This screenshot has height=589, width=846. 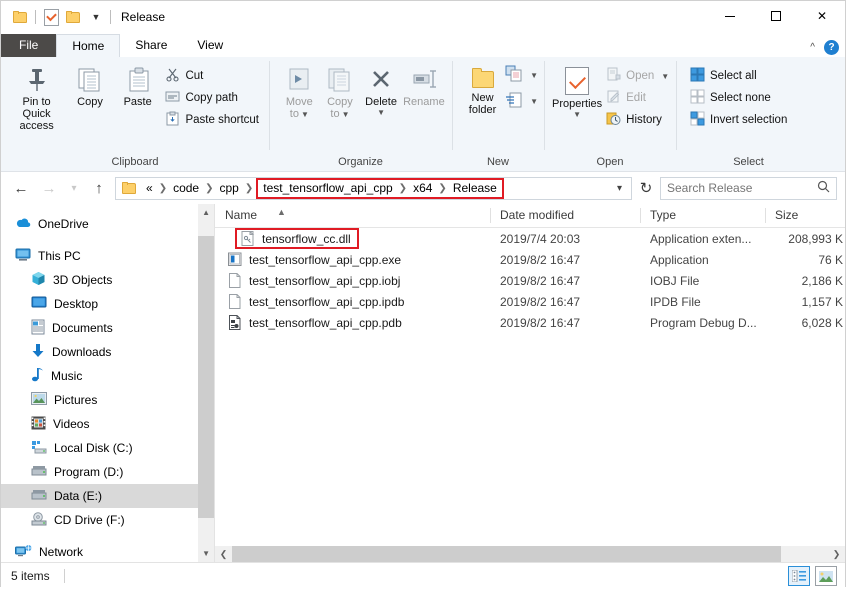 I want to click on file-name-cell: test_tensorflow_api_cpp.exe, so click(x=352, y=260).